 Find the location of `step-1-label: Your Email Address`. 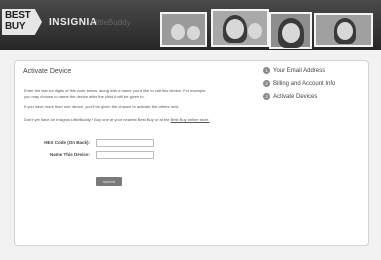

step-1-label: Your Email Address is located at coordinates (299, 71).